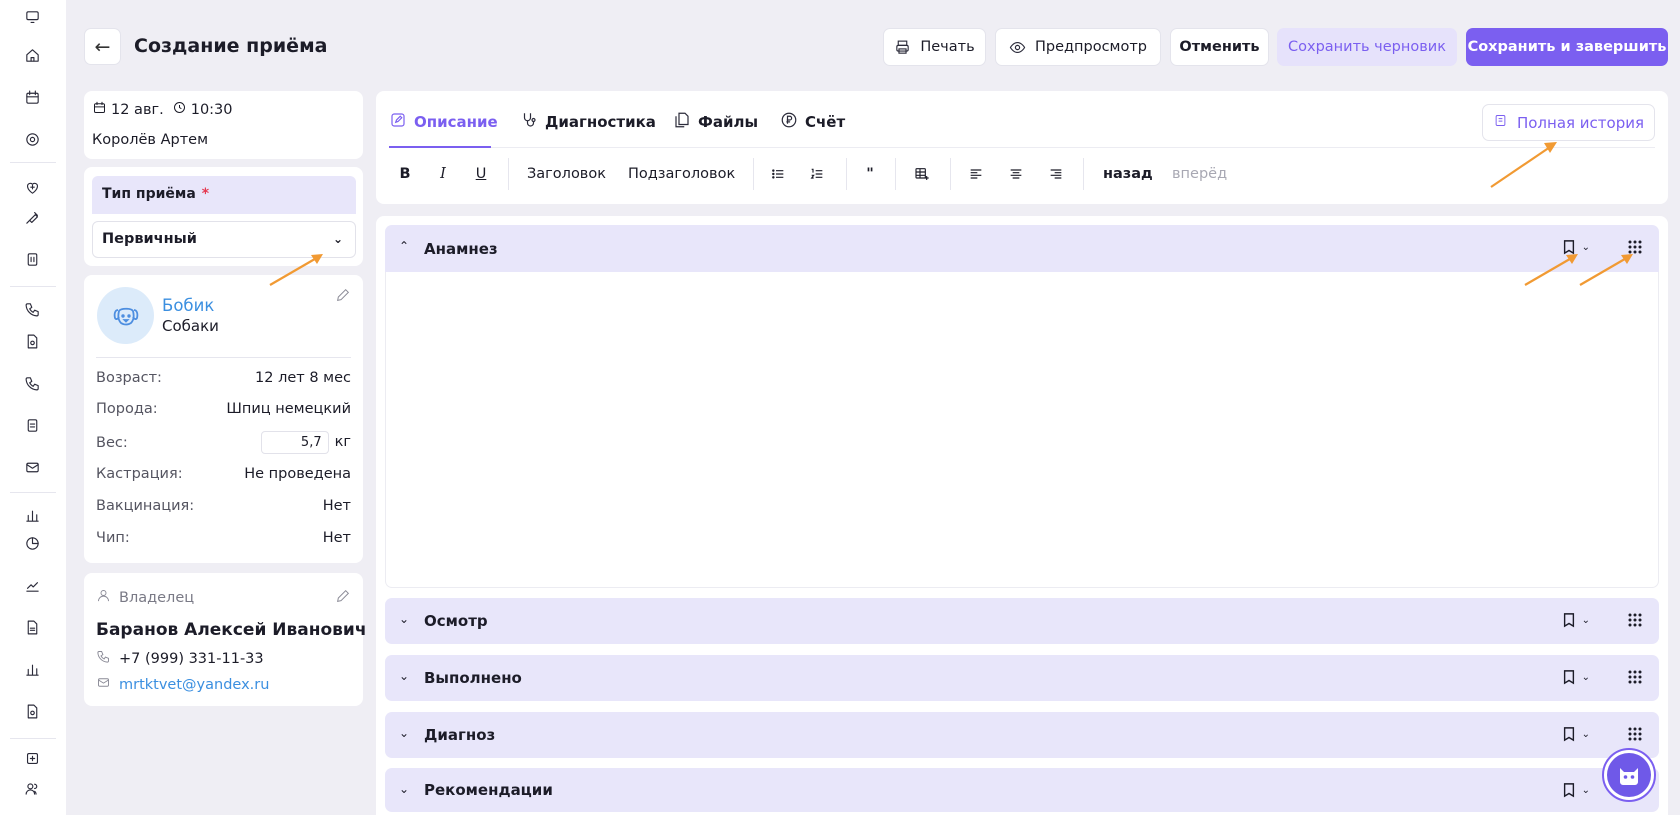  I want to click on printer-icon, so click(902, 47).